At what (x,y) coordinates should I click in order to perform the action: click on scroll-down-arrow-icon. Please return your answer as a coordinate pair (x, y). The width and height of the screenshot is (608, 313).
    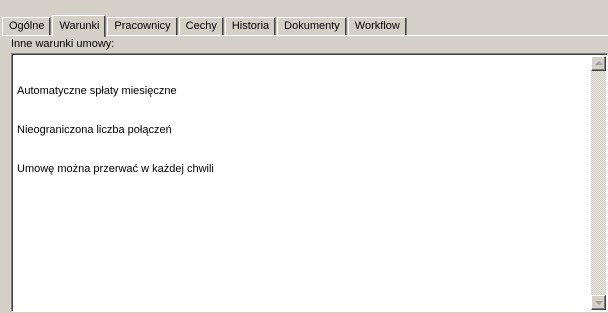
    Looking at the image, I should click on (599, 303).